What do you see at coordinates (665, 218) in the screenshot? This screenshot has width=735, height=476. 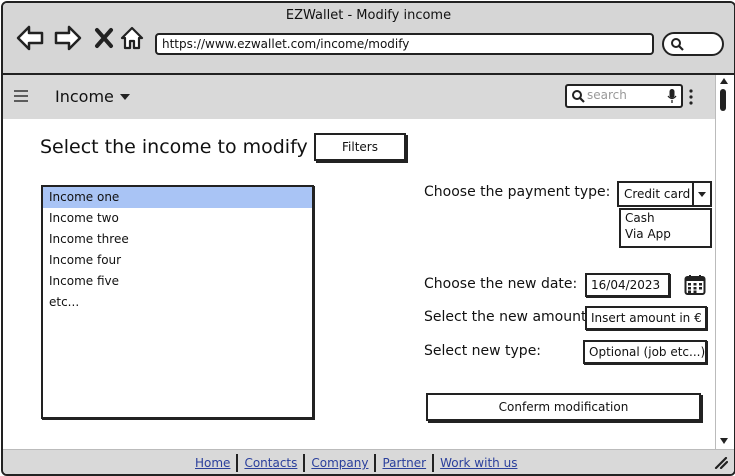 I see `dropdown-option: Cash` at bounding box center [665, 218].